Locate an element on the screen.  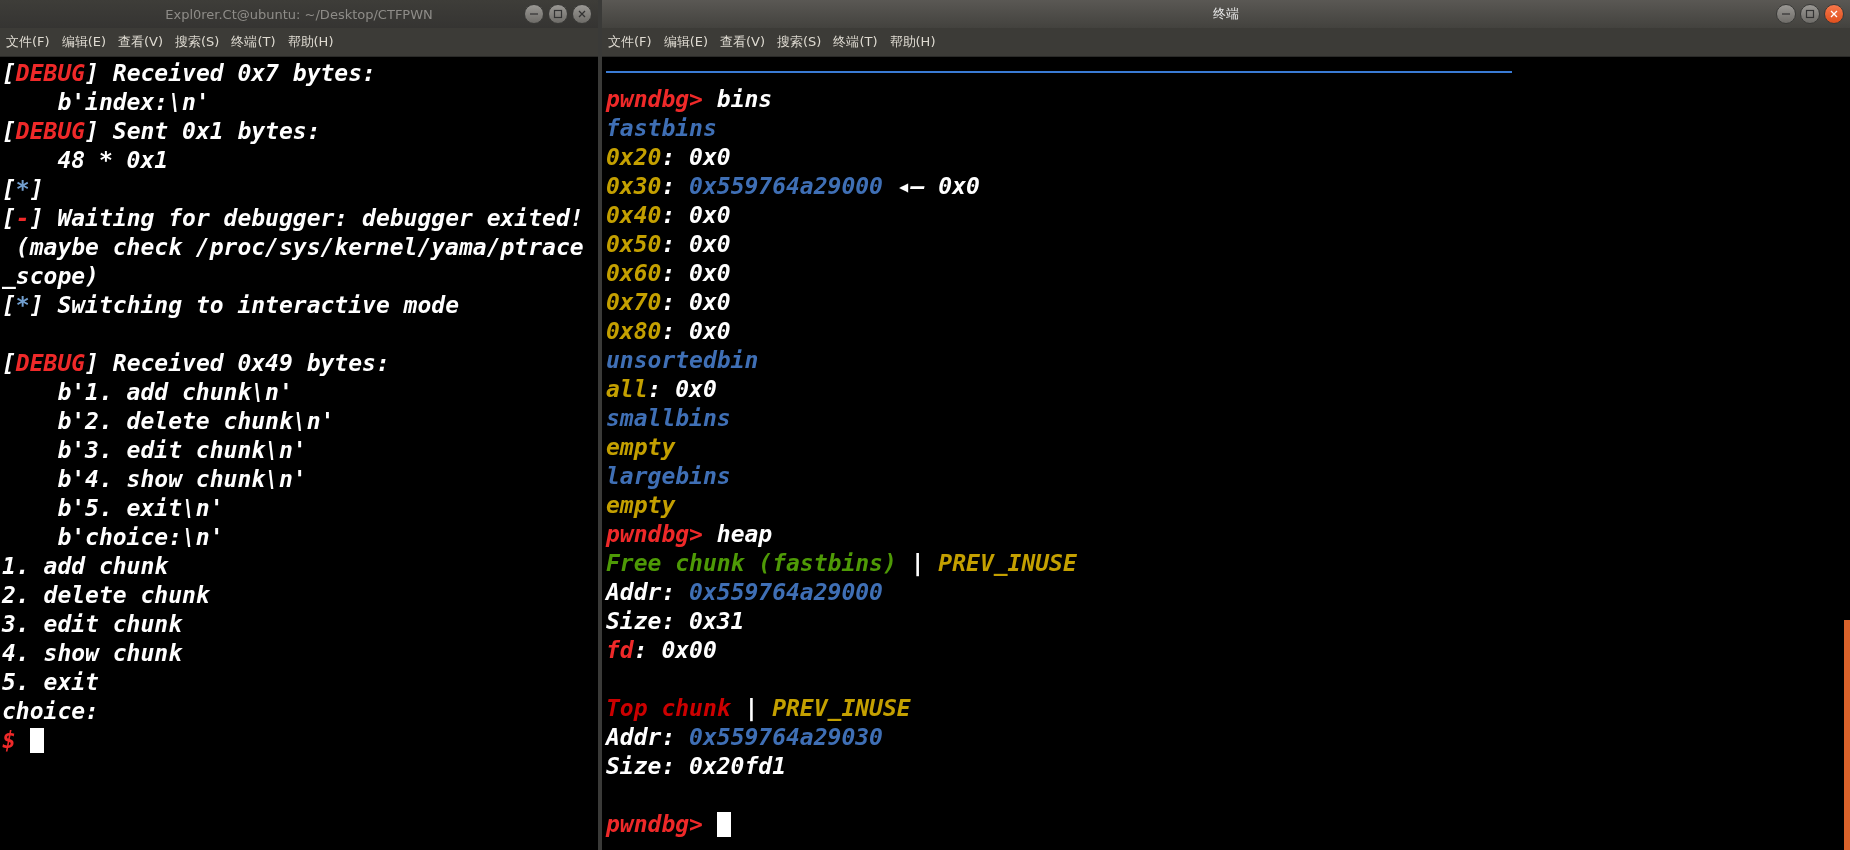
terminal-line: 0x70: 0x0 is located at coordinates (668, 302).